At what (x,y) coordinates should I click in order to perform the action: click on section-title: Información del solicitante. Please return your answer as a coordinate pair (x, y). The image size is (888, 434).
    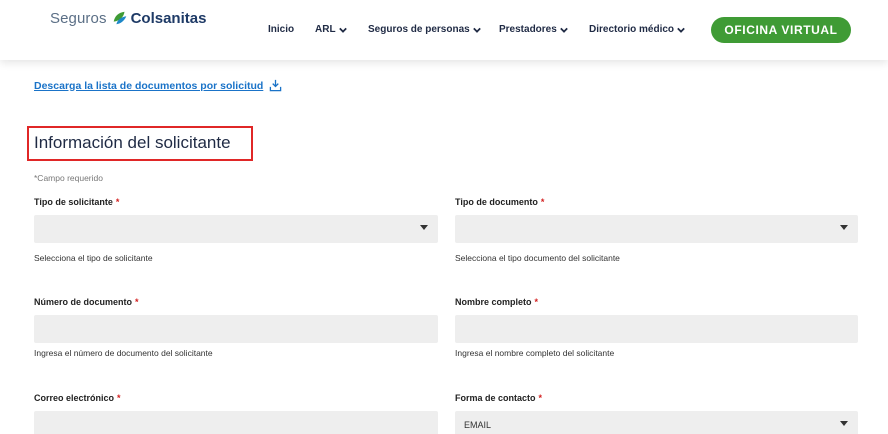
    Looking at the image, I should click on (132, 142).